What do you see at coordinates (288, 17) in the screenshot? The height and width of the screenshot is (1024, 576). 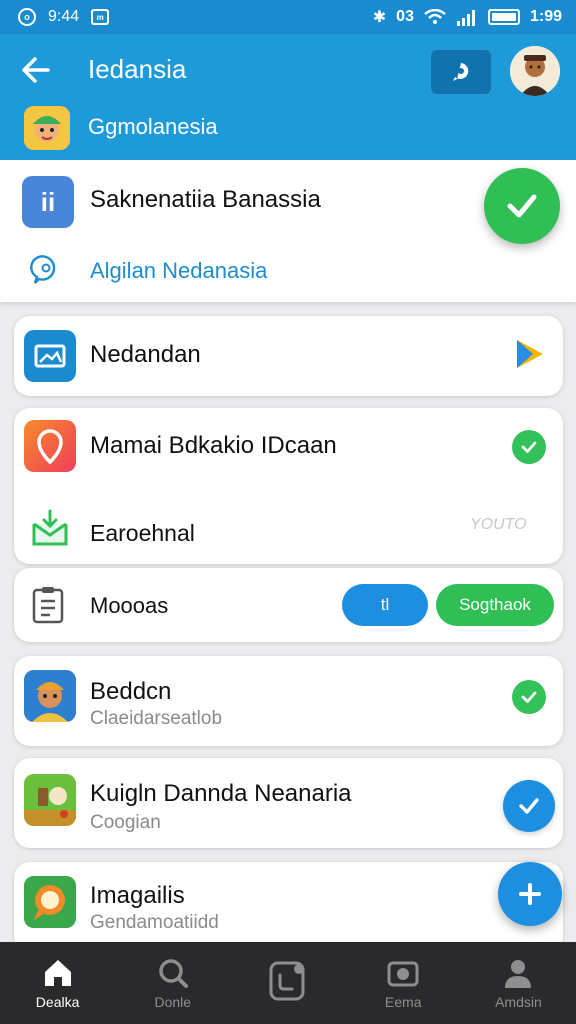 I see `status-bar: o 9:44 m ✱ 03 1:99` at bounding box center [288, 17].